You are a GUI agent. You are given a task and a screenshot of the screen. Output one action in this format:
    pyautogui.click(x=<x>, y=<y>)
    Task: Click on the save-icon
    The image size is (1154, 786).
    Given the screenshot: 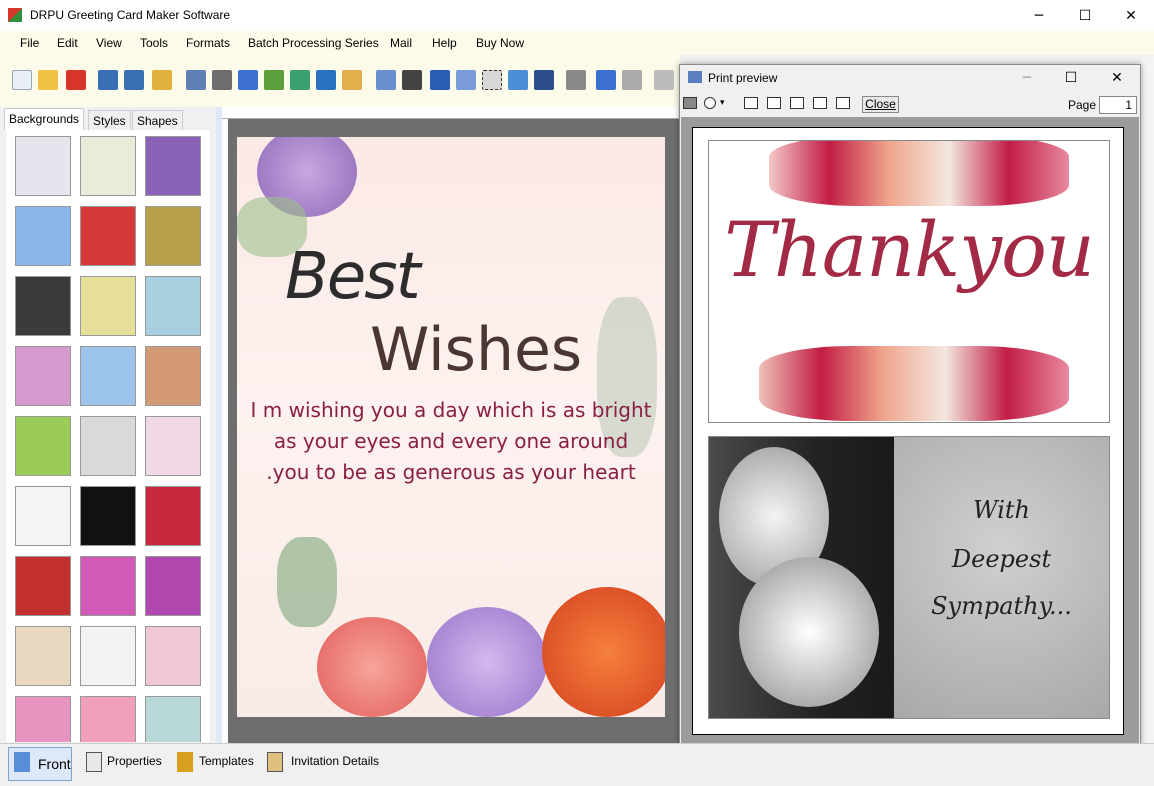 What is the action you would take?
    pyautogui.click(x=108, y=80)
    